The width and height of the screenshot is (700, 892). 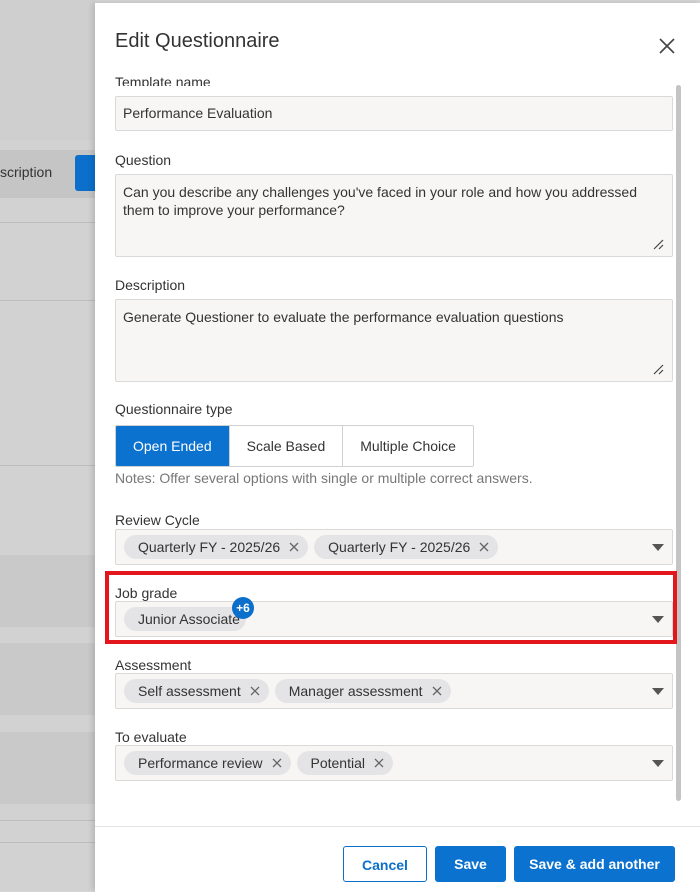 I want to click on question-label: Question, so click(x=143, y=160).